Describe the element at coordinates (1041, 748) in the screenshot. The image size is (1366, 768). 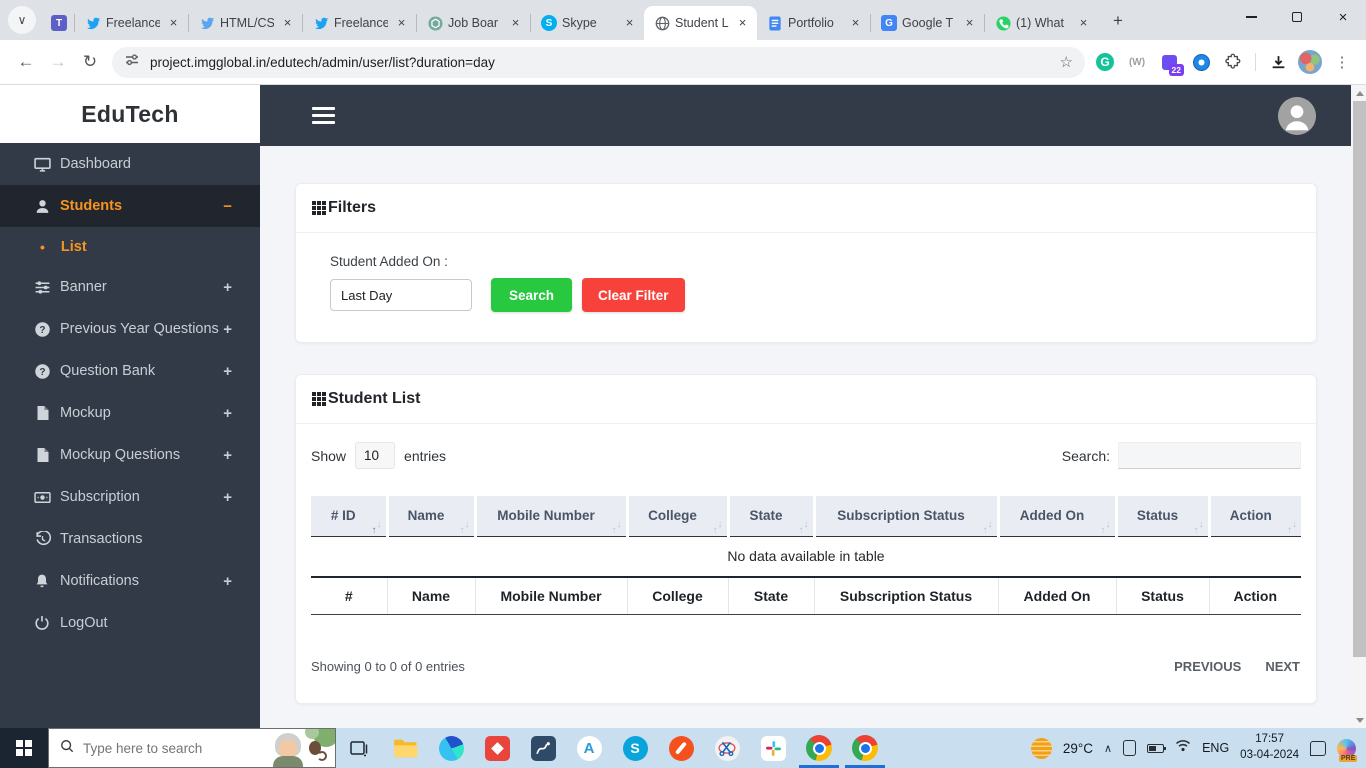
I see `weather-icon` at that location.